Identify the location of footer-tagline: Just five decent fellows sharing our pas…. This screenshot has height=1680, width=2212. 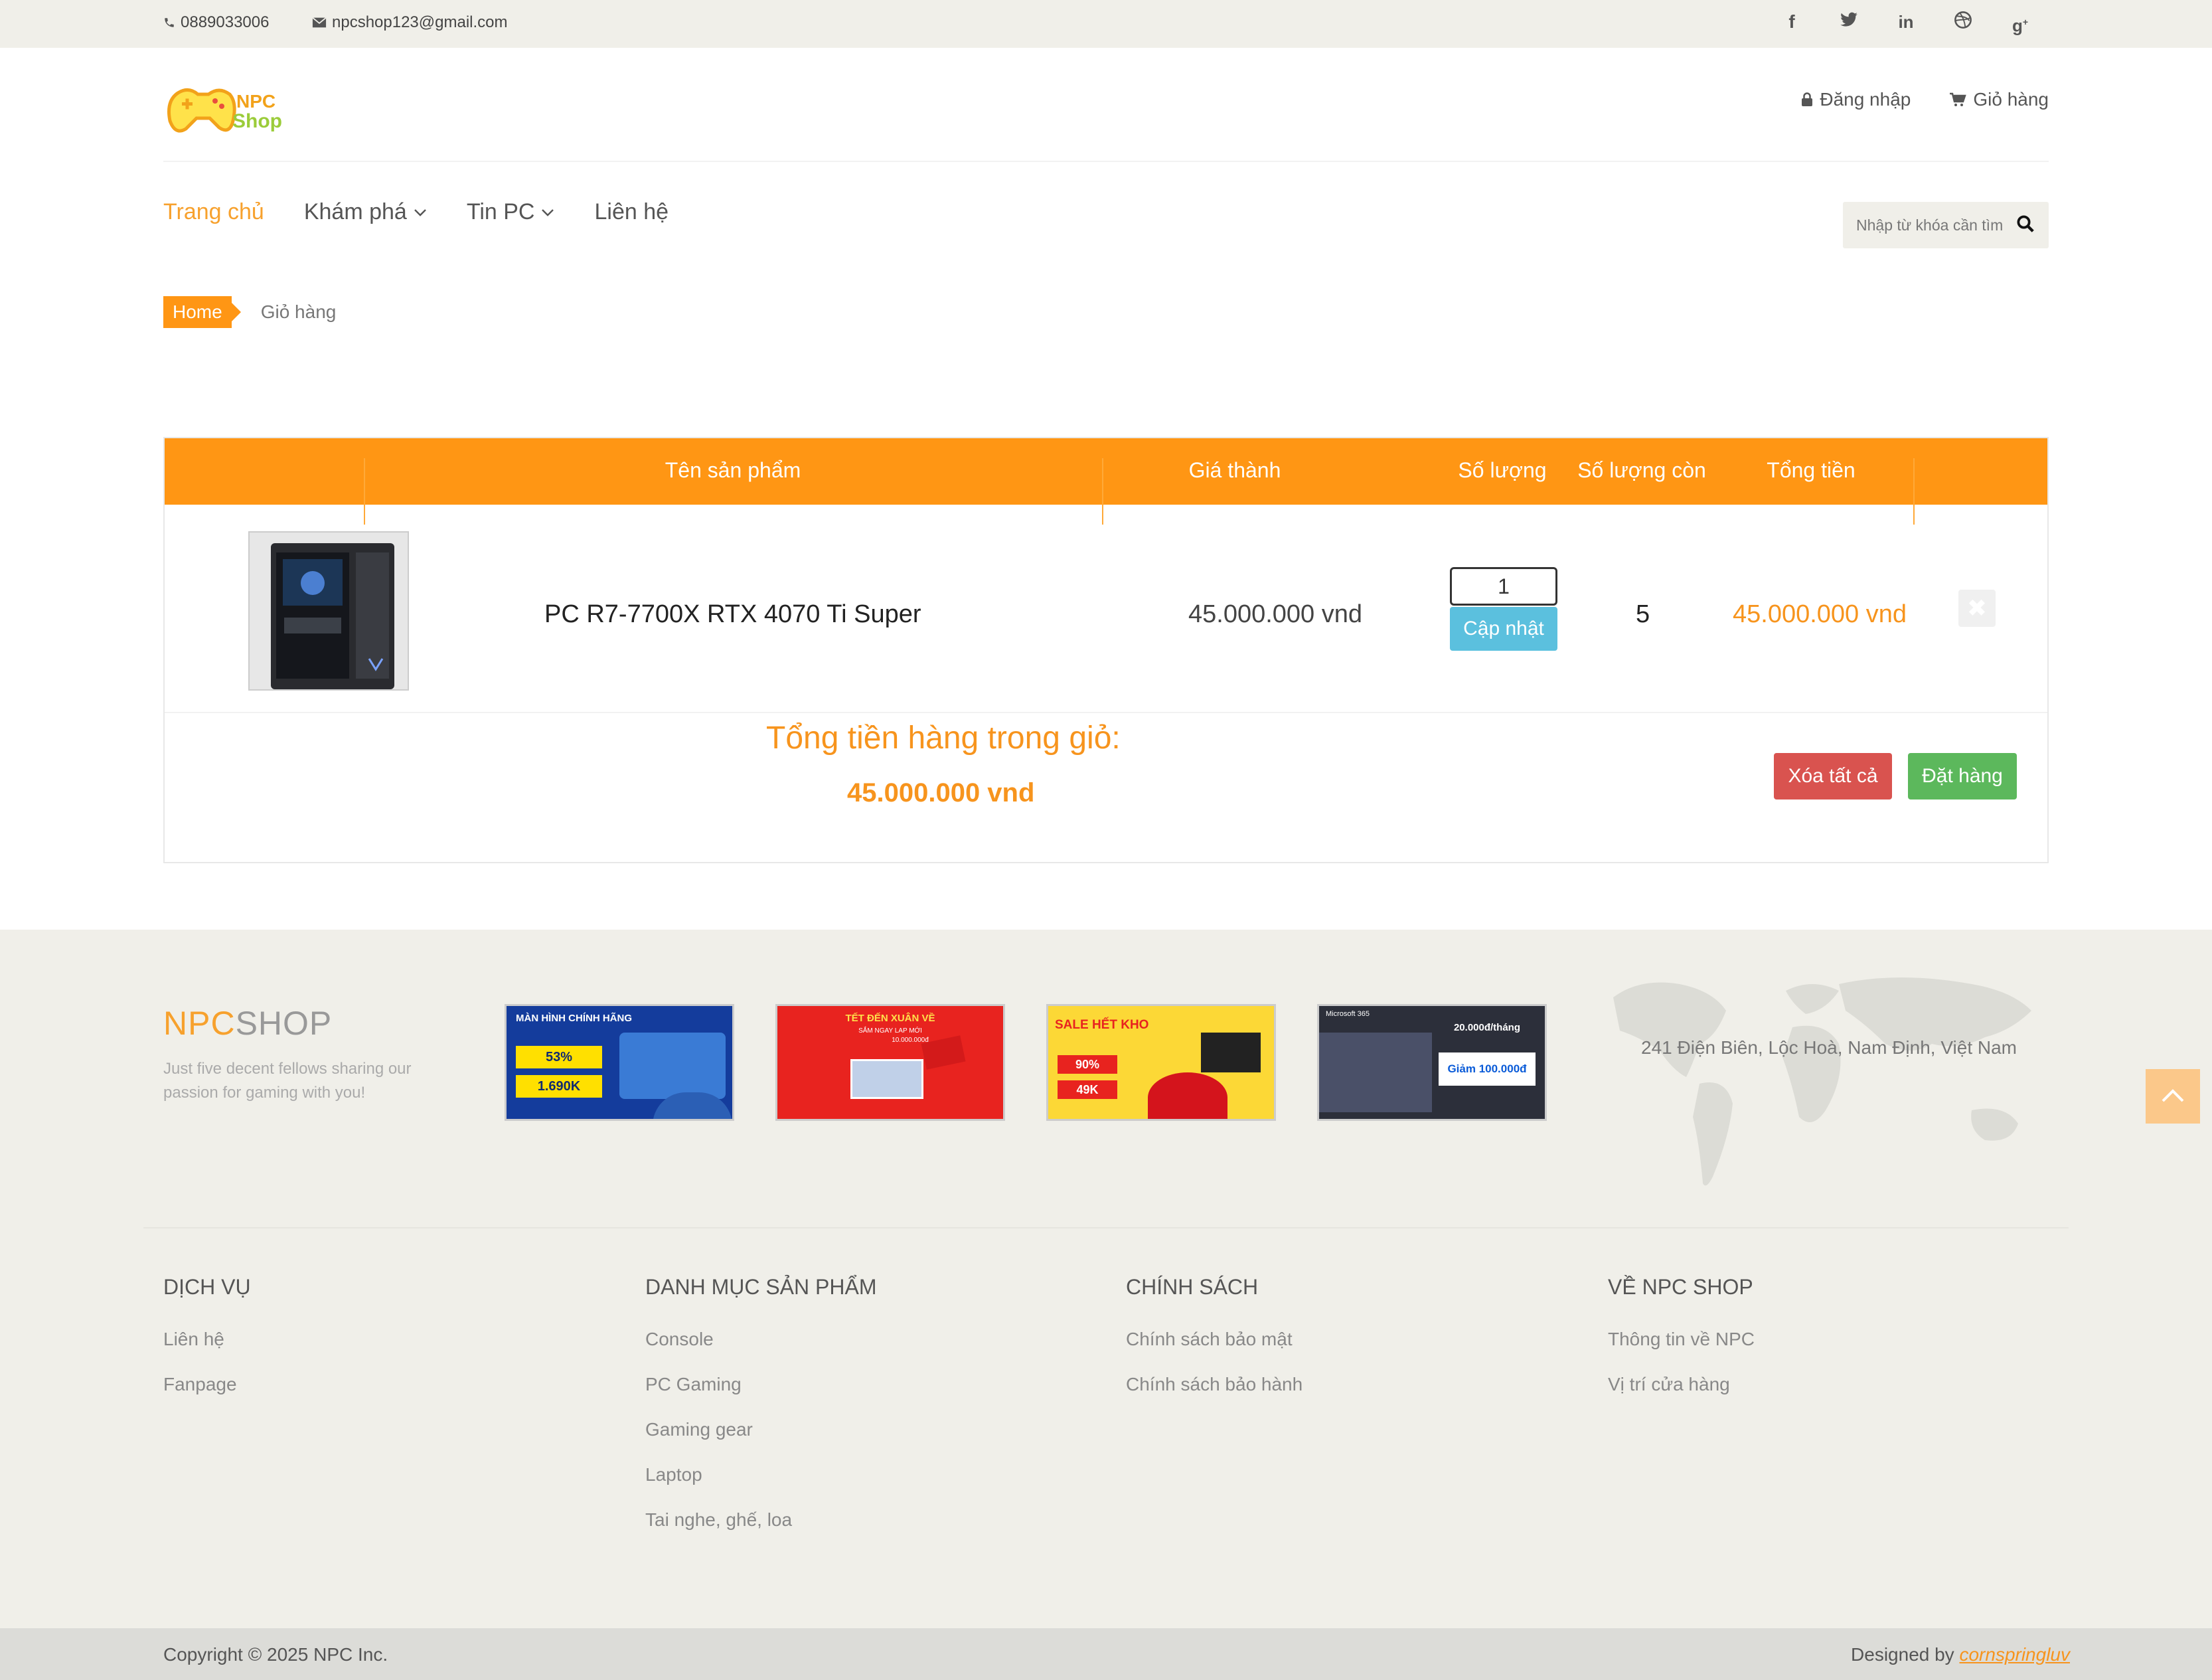
(287, 1081).